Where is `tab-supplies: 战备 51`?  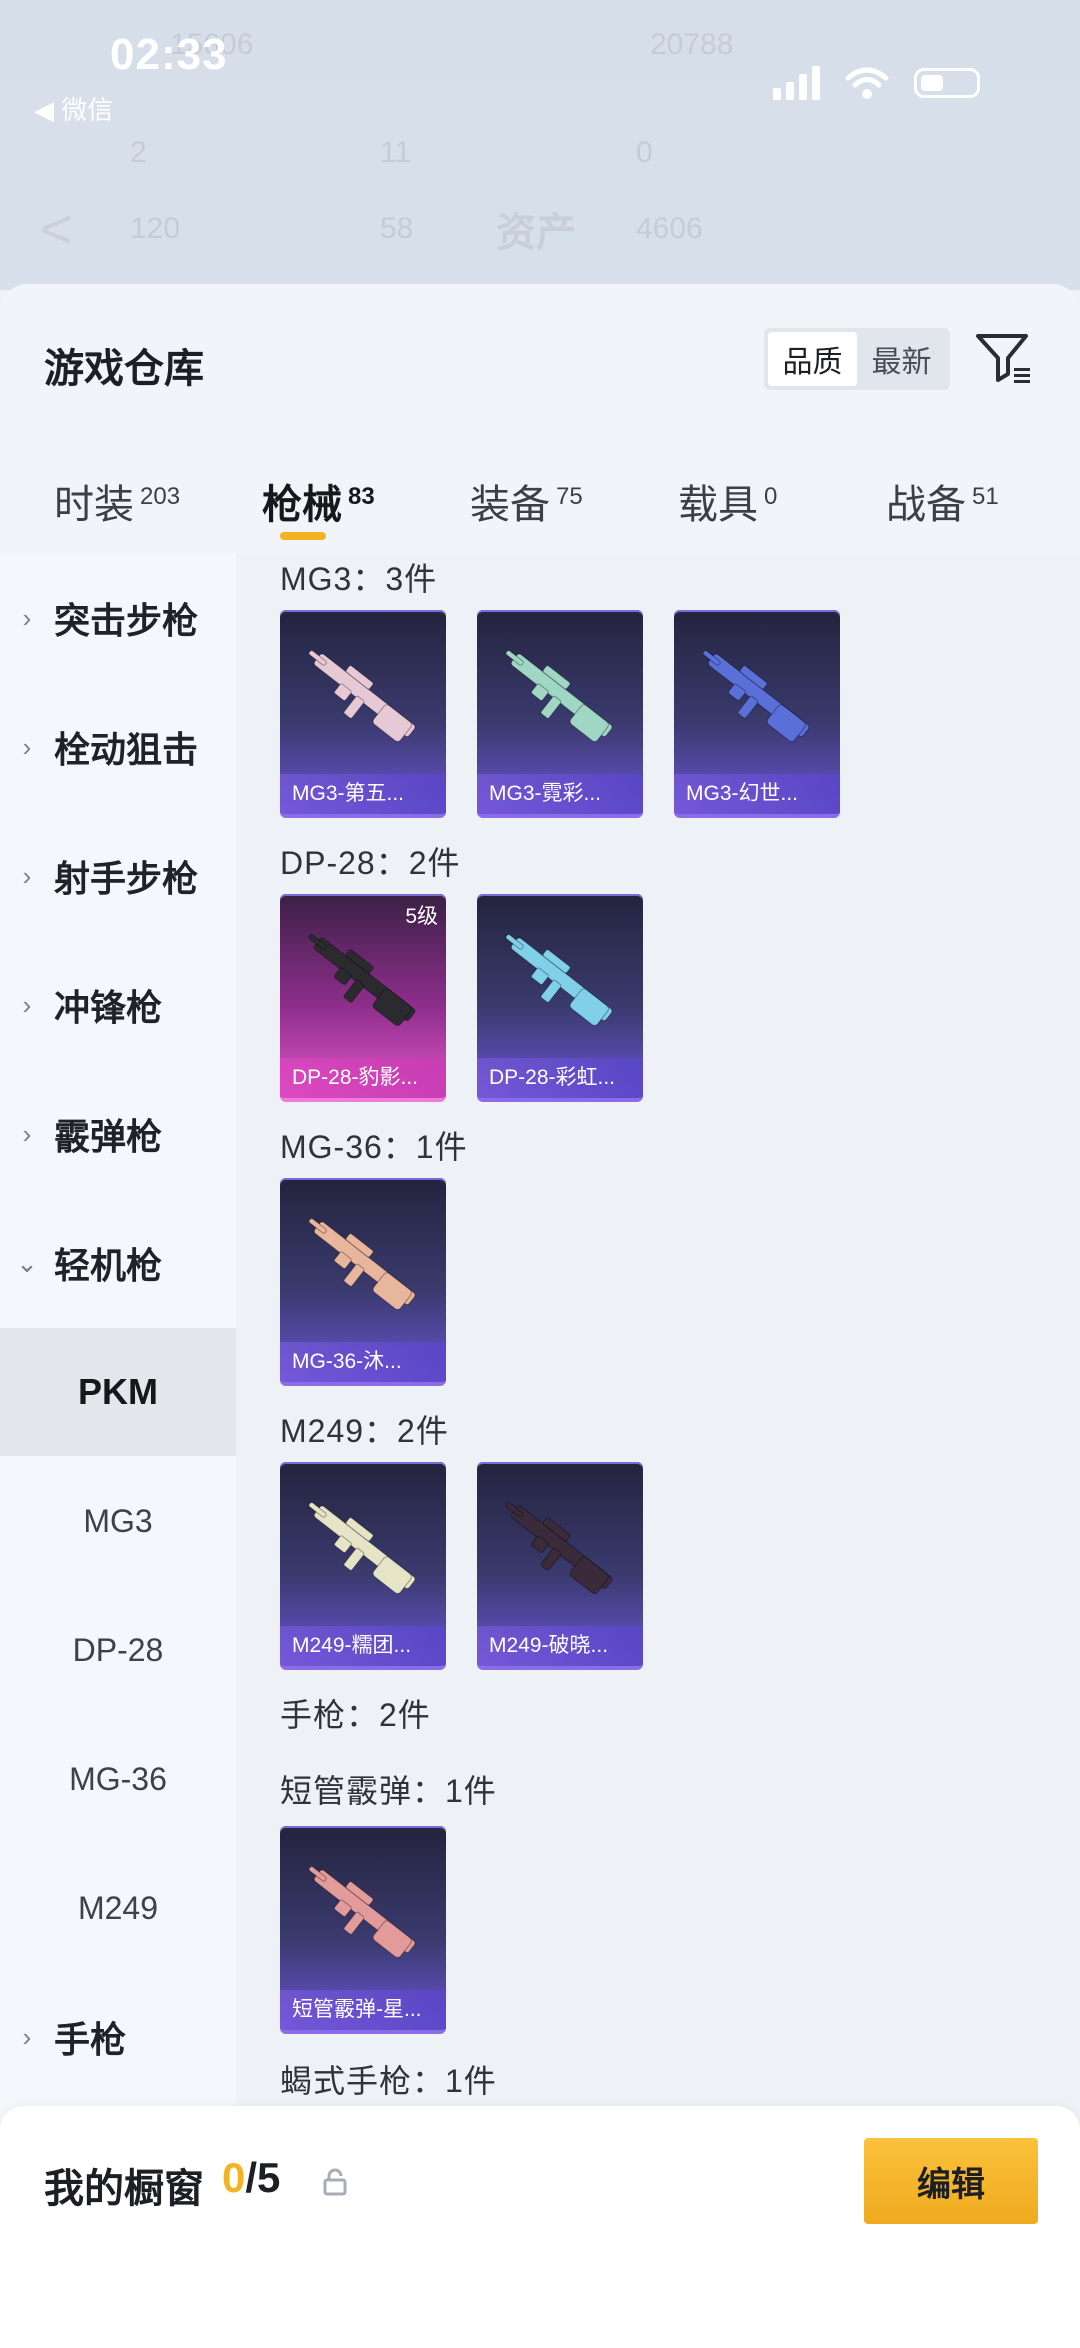
tab-supplies: 战备 51 is located at coordinates (942, 501).